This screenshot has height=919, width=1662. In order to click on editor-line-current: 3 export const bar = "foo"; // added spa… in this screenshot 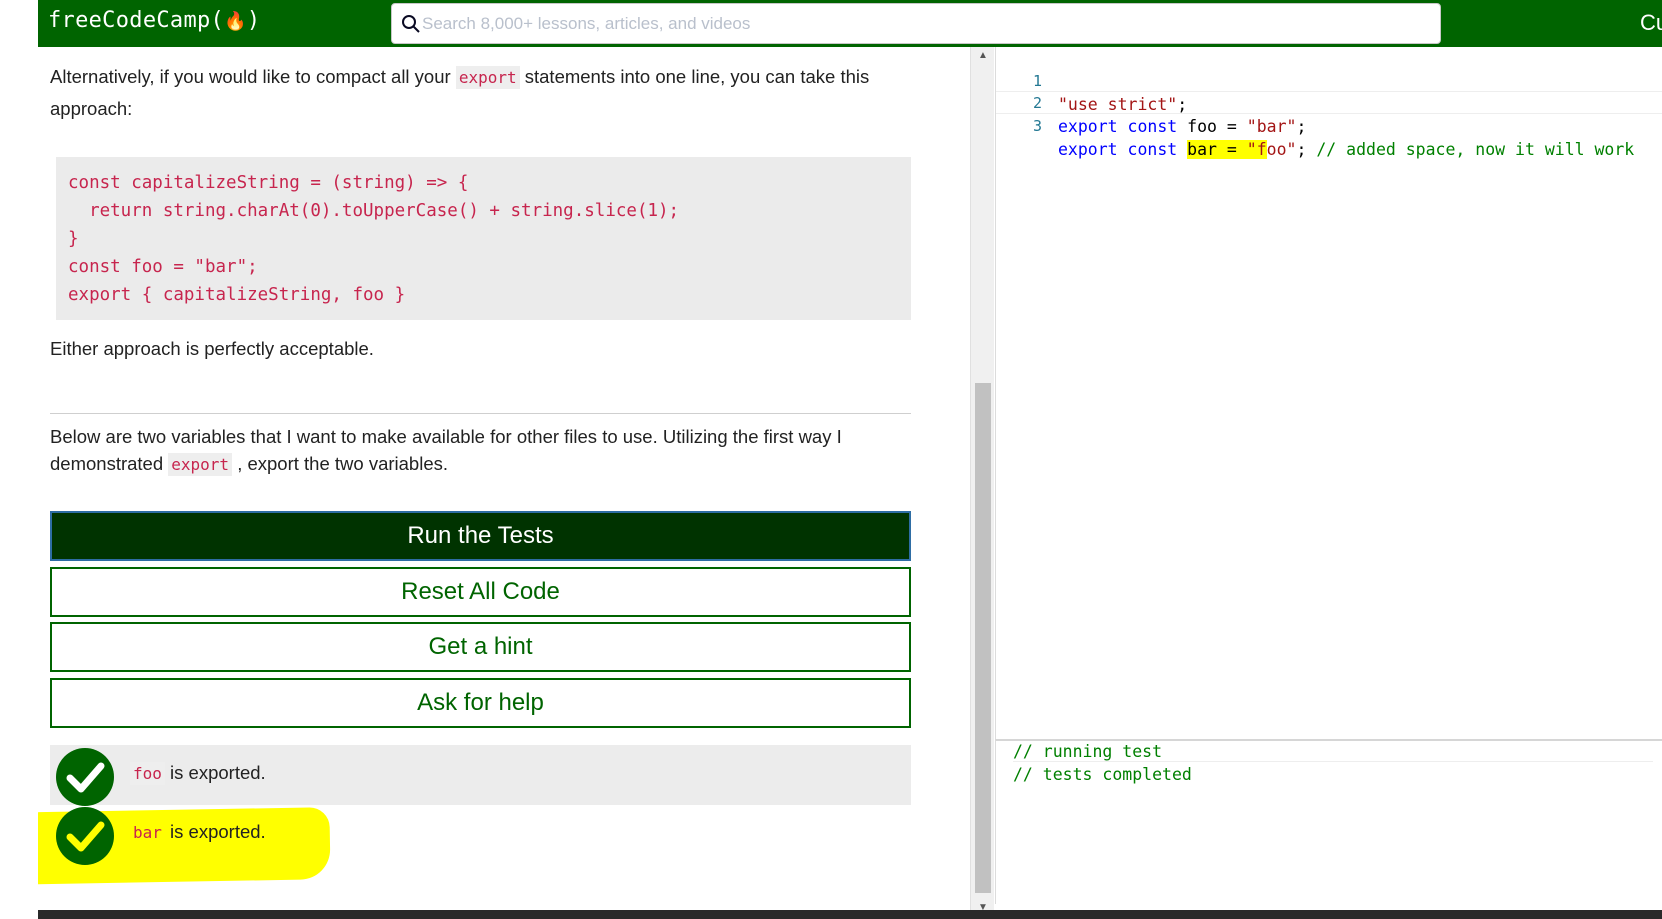, I will do `click(1329, 125)`.